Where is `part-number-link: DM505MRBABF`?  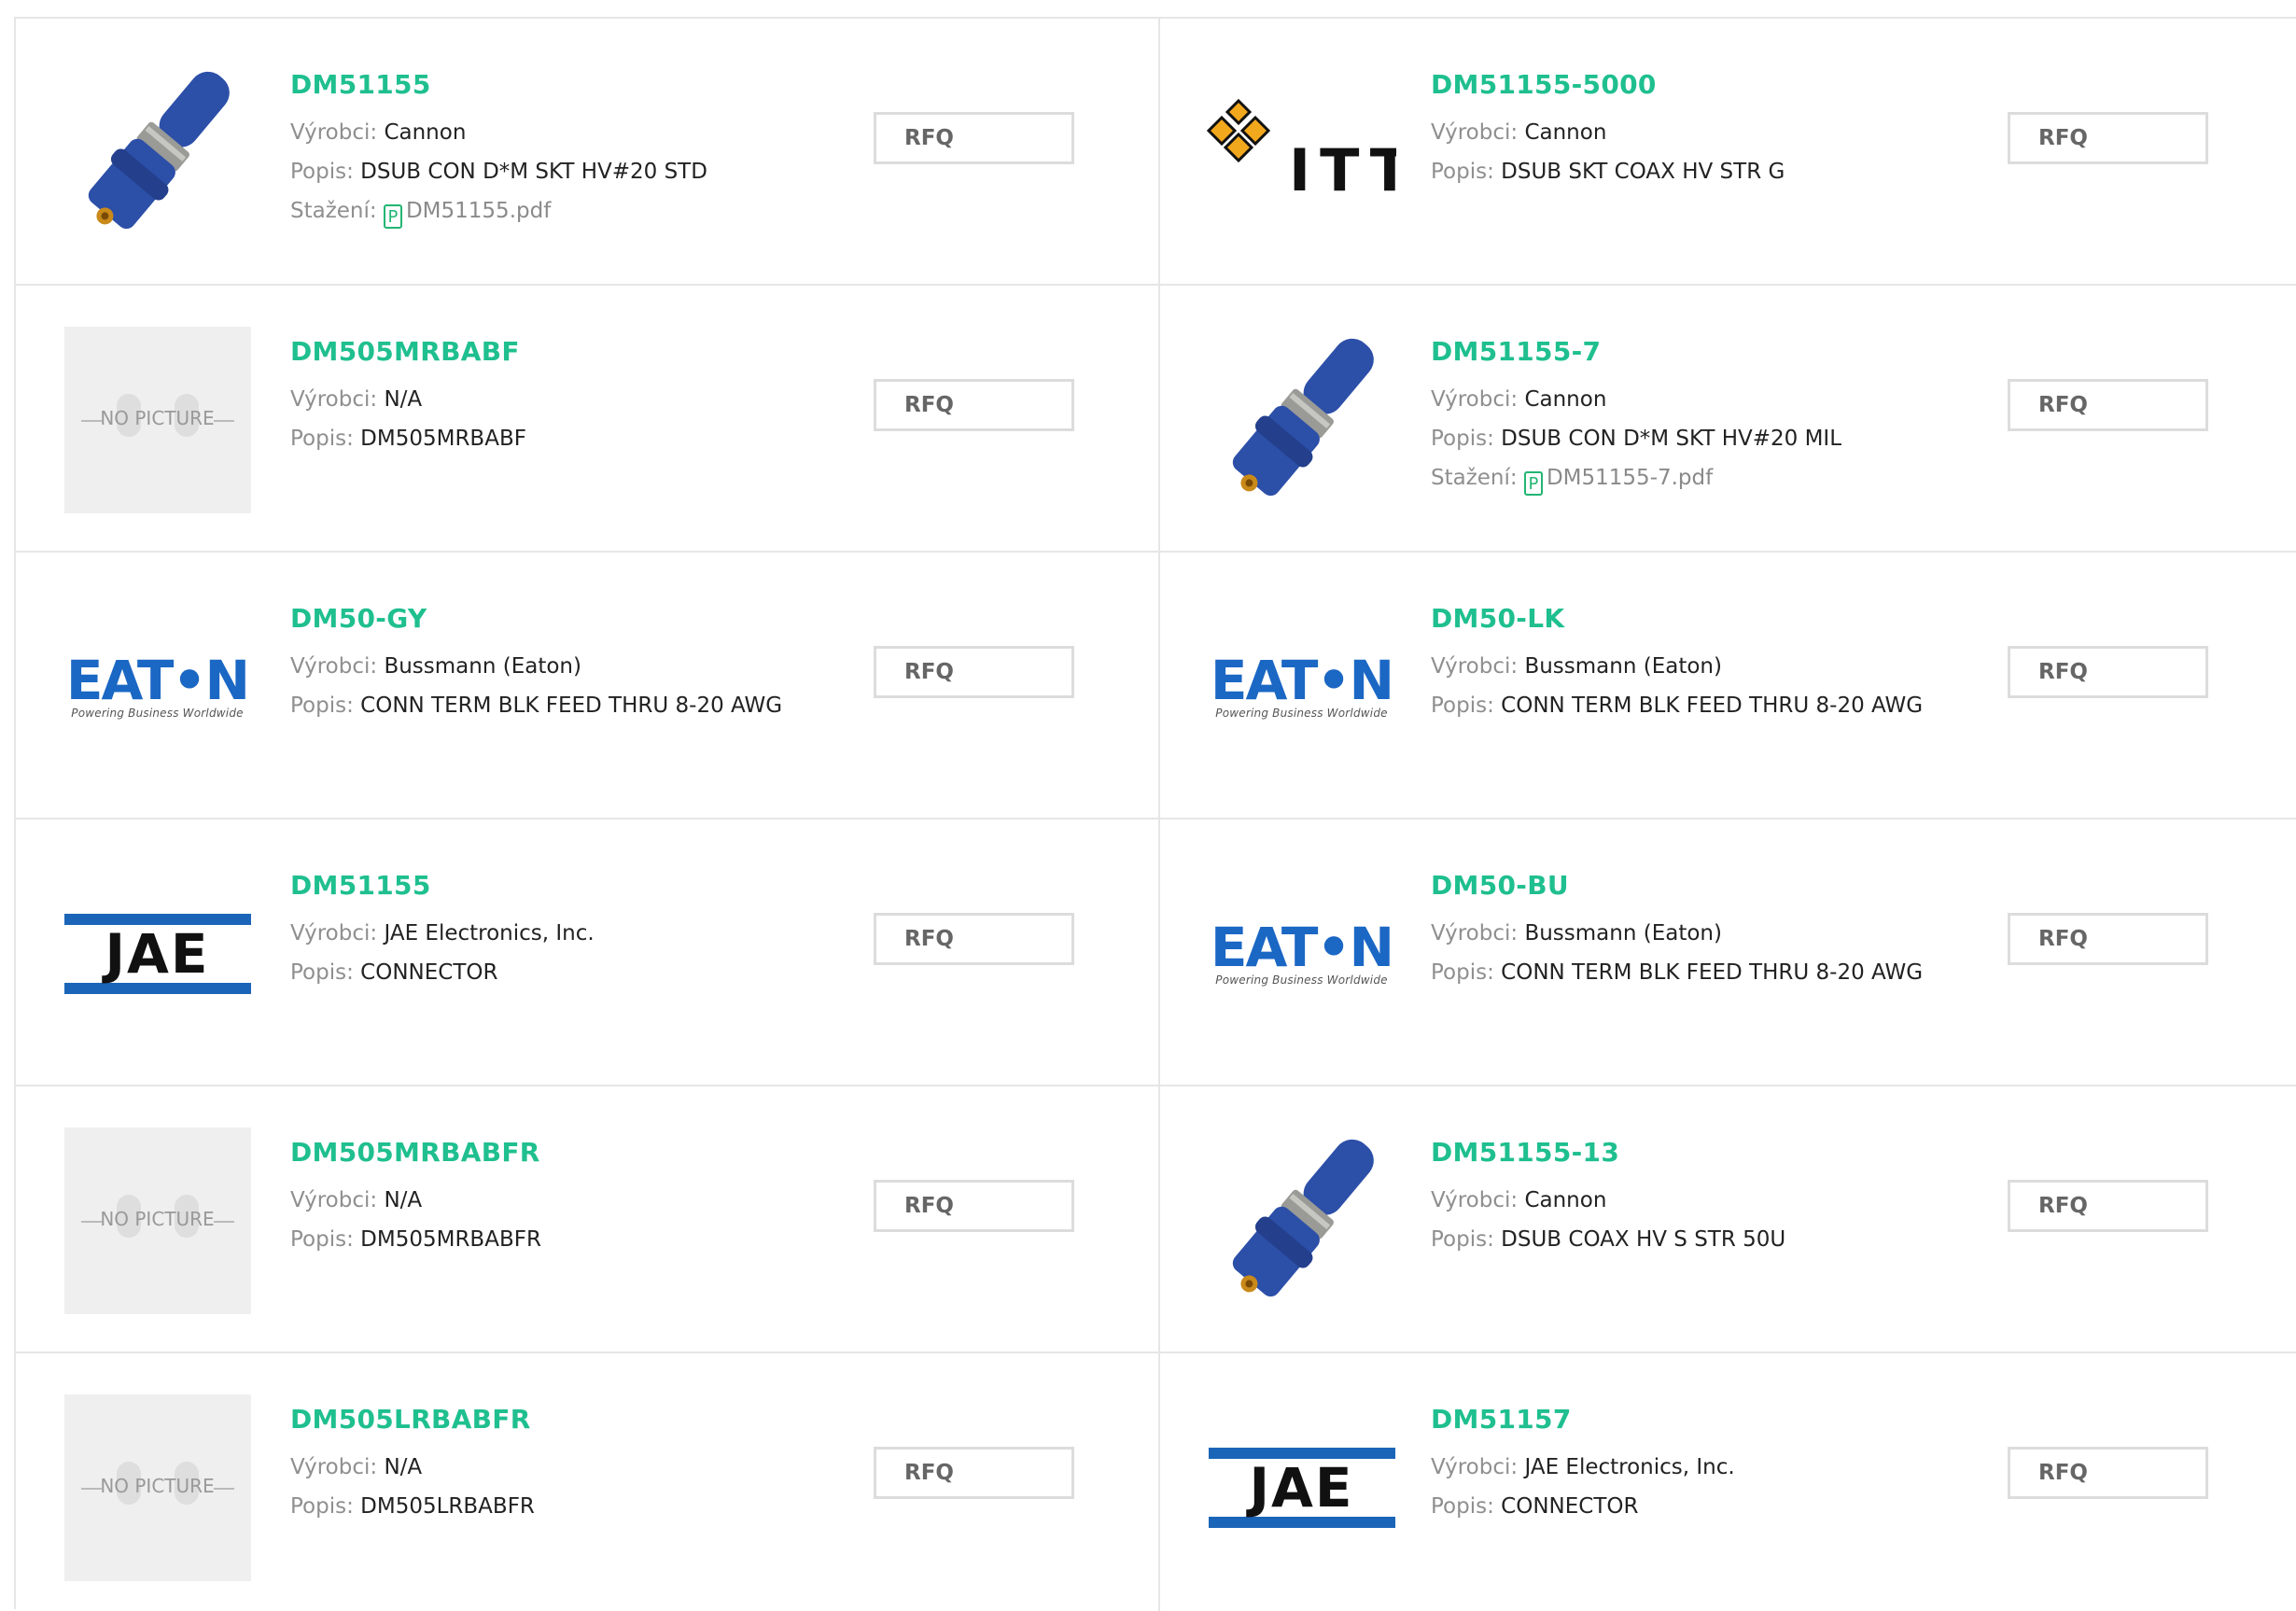 part-number-link: DM505MRBABF is located at coordinates (408, 352).